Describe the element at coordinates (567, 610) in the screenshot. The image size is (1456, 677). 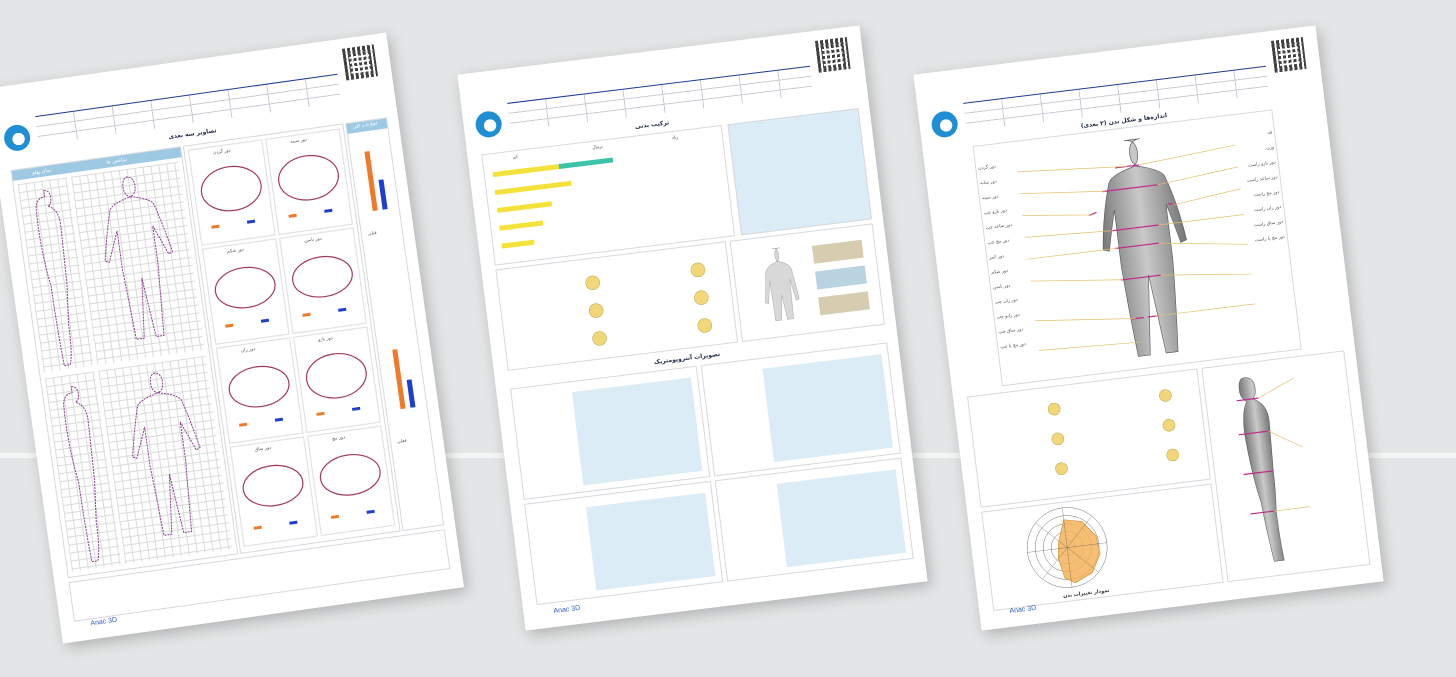
I see `footer-brand: Anac 3D` at that location.